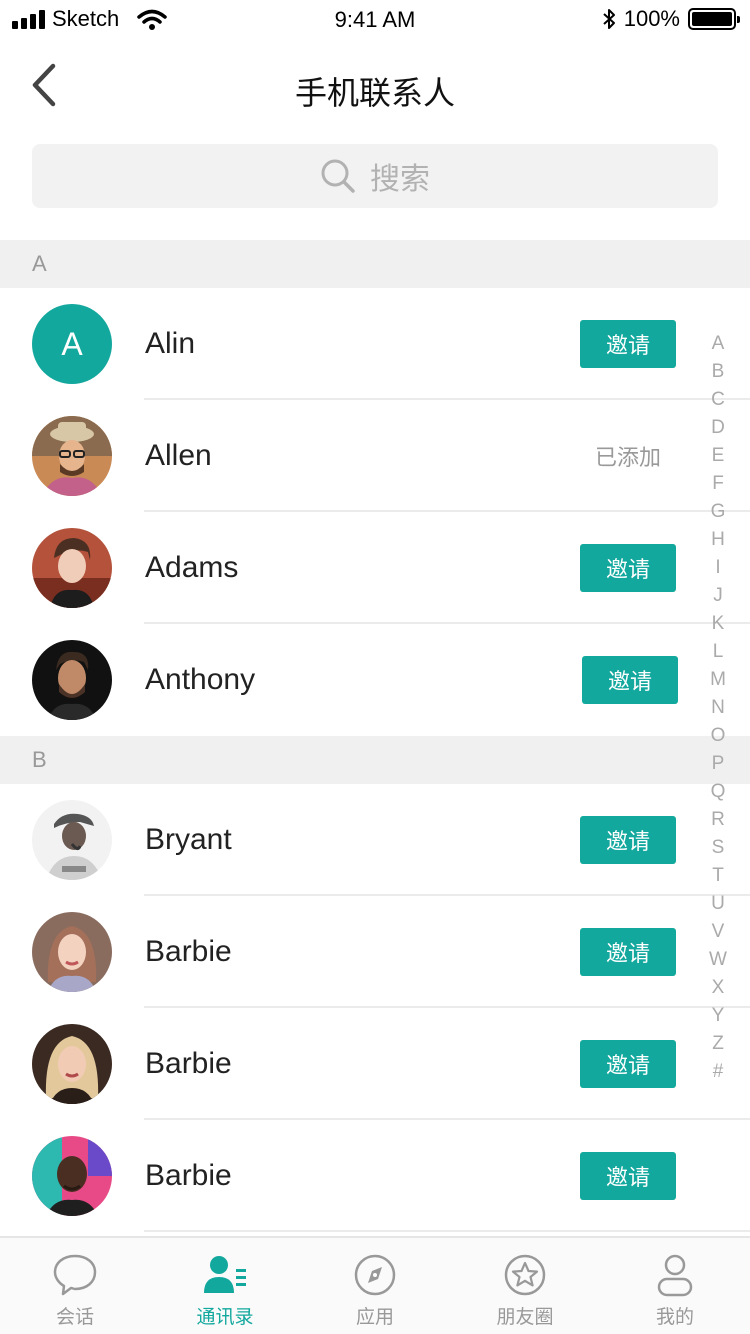  What do you see at coordinates (718, 932) in the screenshot?
I see `index-letter: V` at bounding box center [718, 932].